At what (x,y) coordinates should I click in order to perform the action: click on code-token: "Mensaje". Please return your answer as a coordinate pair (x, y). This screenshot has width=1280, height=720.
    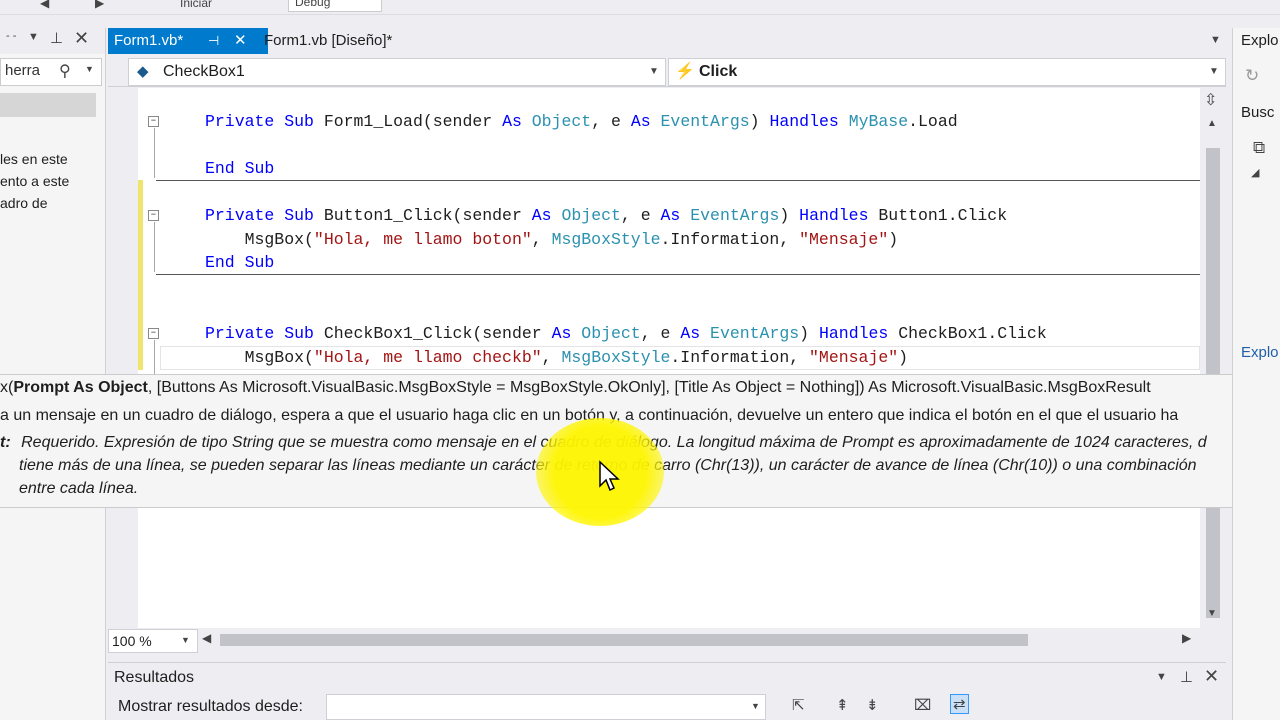
    Looking at the image, I should click on (854, 357).